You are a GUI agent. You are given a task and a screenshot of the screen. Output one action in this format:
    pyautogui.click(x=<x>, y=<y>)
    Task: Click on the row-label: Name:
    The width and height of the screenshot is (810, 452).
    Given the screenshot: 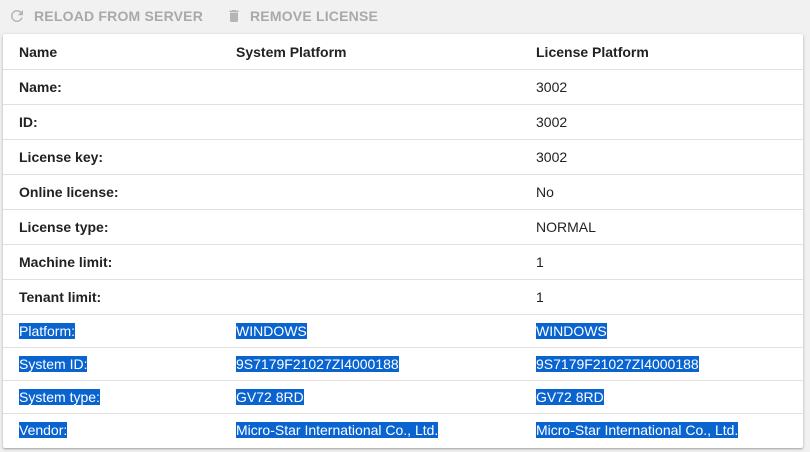 What is the action you would take?
    pyautogui.click(x=111, y=87)
    